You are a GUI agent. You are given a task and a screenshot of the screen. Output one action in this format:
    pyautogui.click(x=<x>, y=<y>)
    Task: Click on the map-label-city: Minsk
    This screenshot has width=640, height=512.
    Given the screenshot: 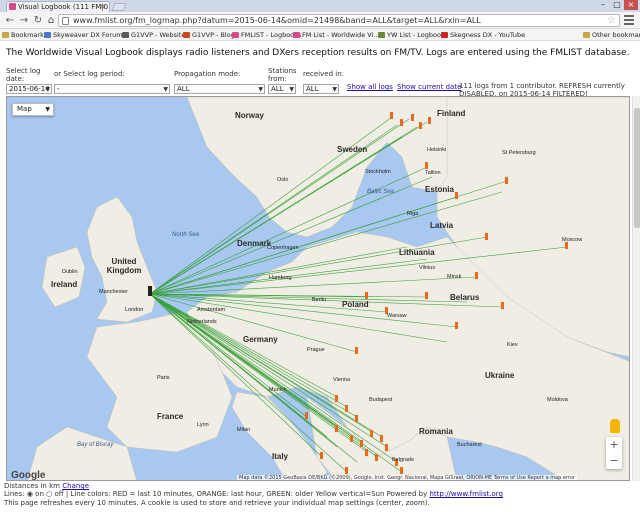 What is the action you would take?
    pyautogui.click(x=454, y=277)
    